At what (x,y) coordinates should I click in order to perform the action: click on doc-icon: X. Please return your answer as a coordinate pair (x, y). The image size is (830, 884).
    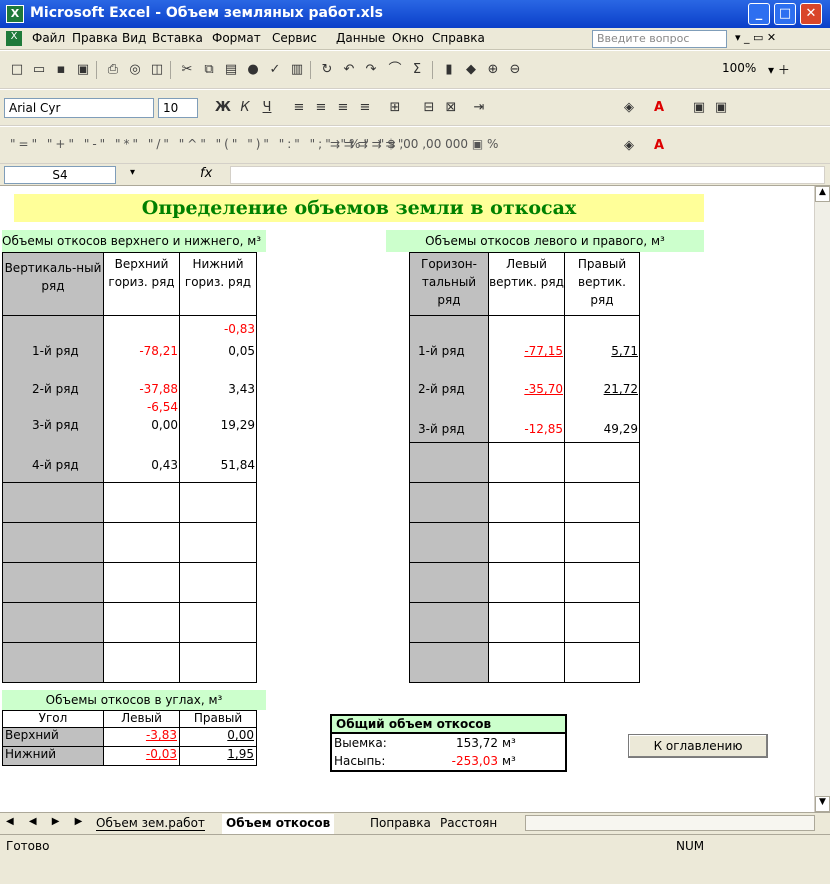
    Looking at the image, I should click on (14, 38).